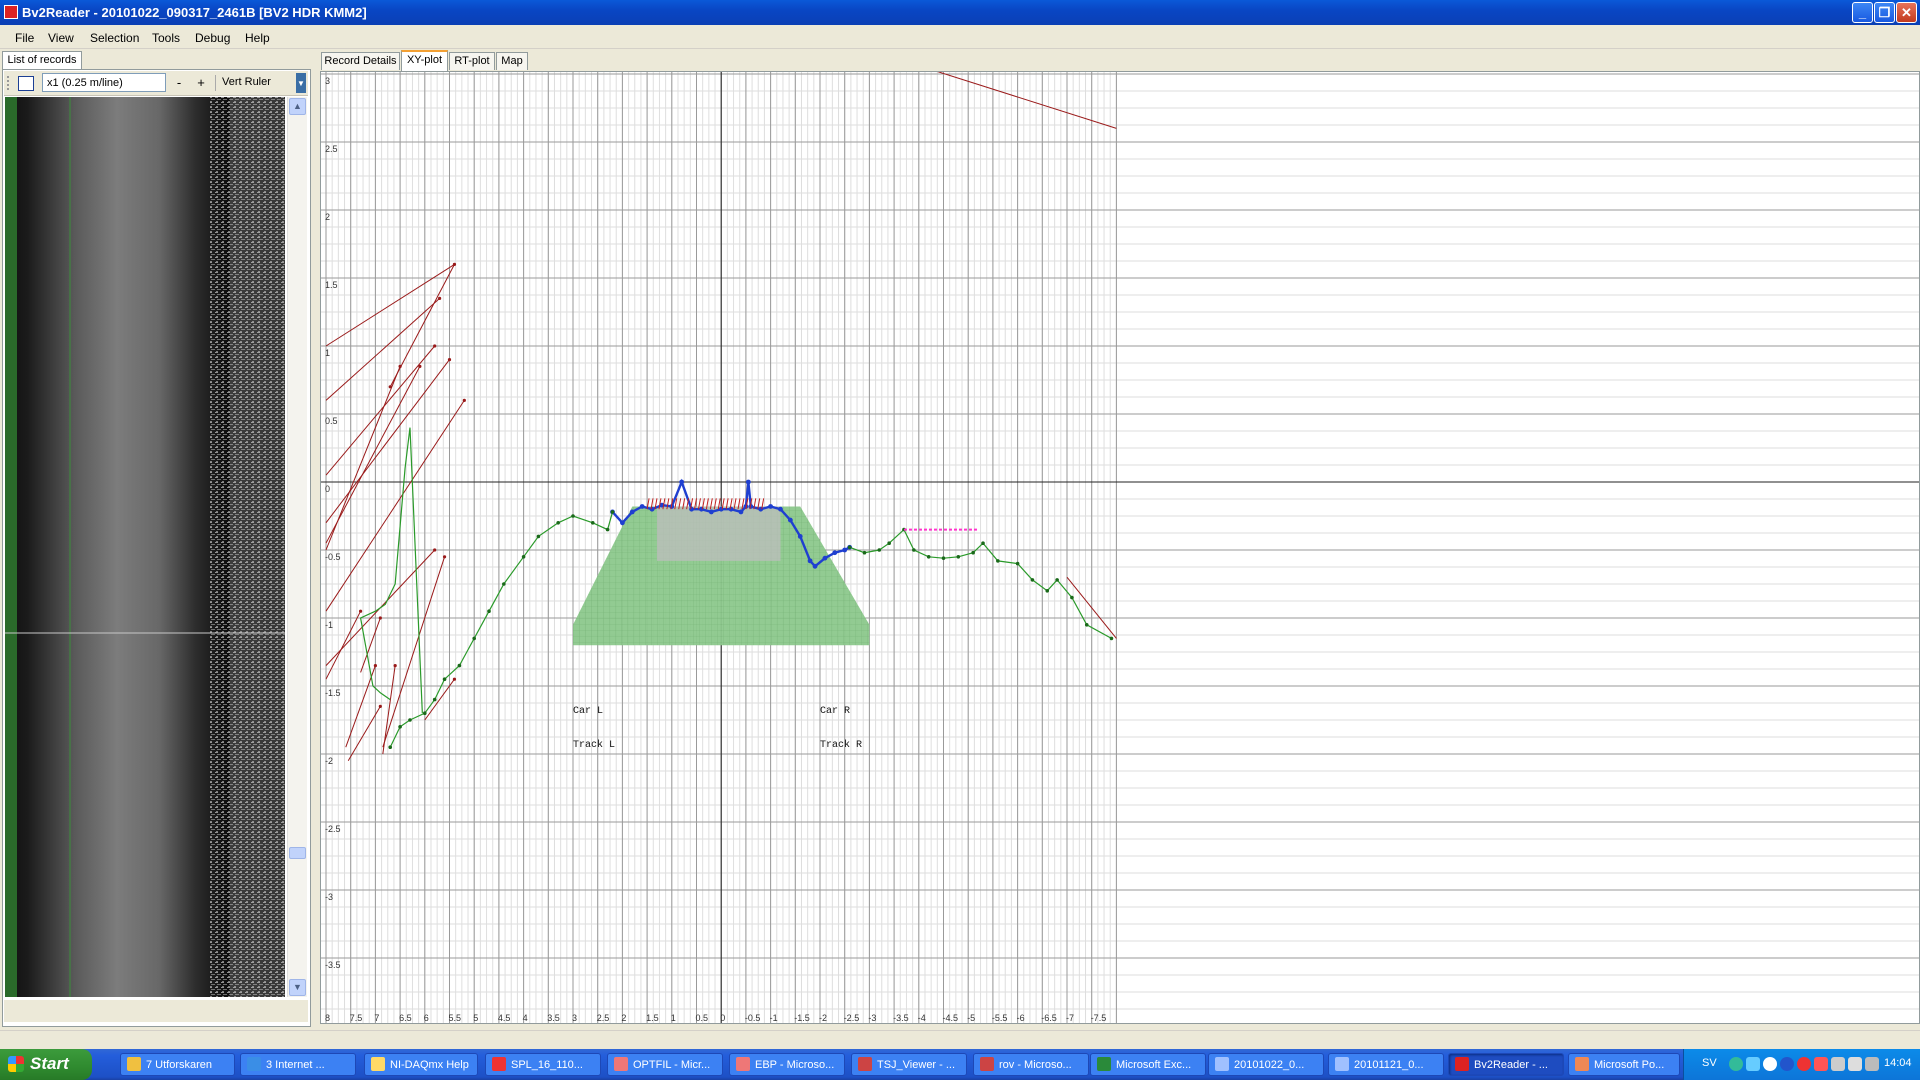  Describe the element at coordinates (104, 82) in the screenshot. I see `zoom-select: x1 (0.25 m/line)` at that location.